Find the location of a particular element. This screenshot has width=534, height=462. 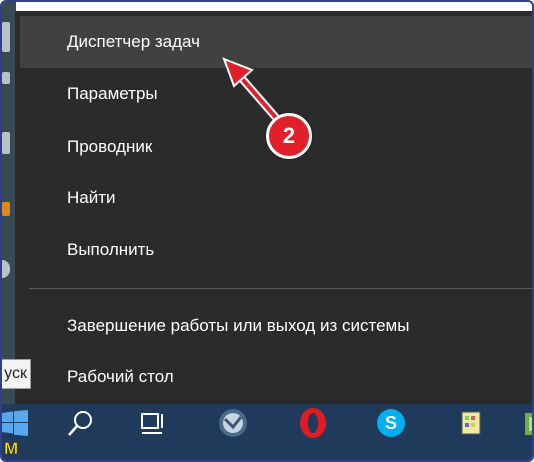

desktop-strip is located at coordinates (9, 203).